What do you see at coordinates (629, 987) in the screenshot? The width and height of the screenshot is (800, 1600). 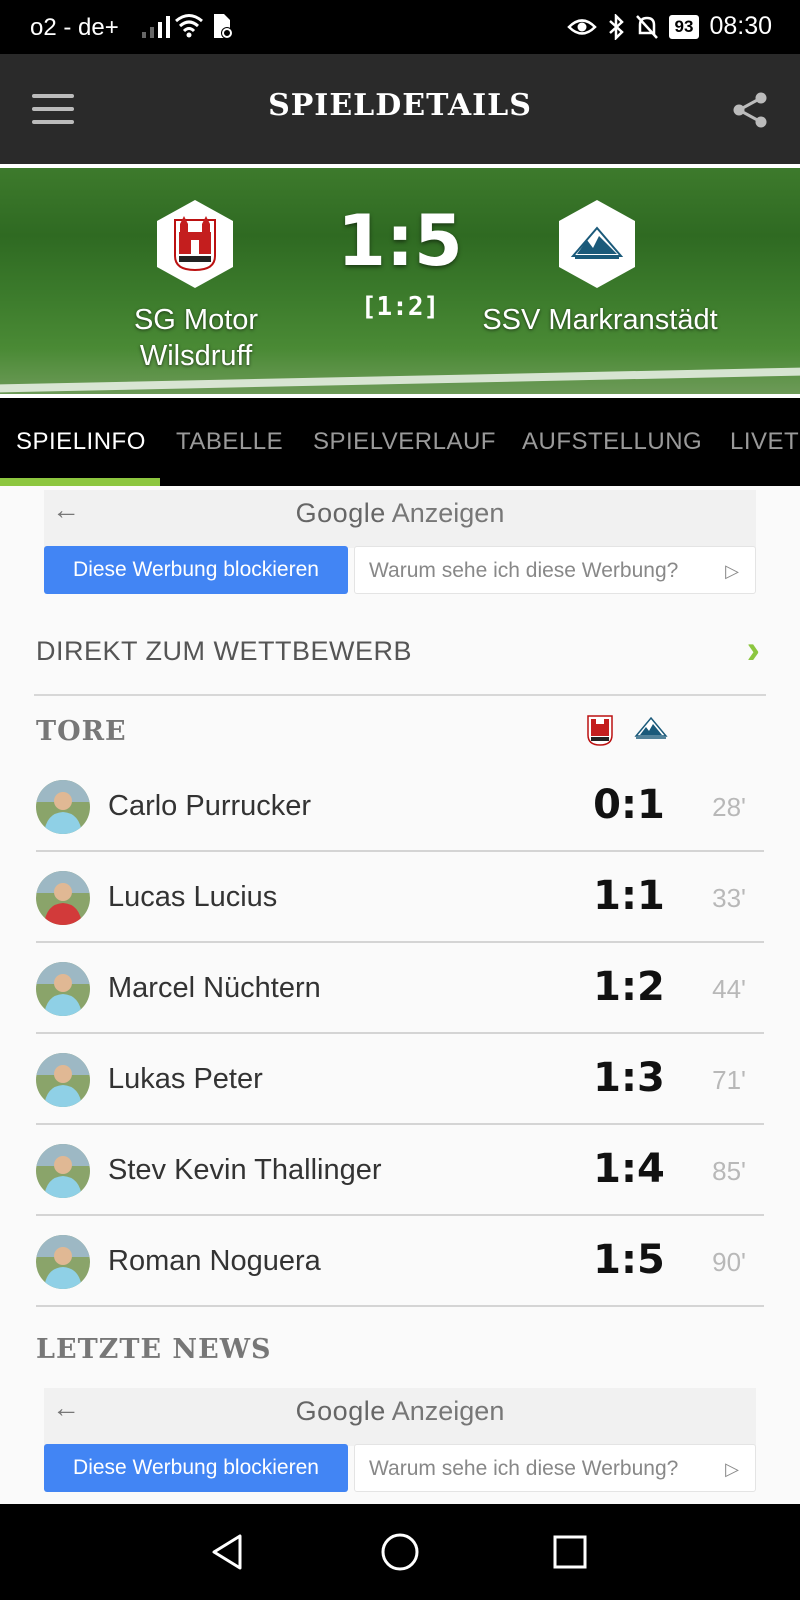 I see `goal-score: 1:2` at bounding box center [629, 987].